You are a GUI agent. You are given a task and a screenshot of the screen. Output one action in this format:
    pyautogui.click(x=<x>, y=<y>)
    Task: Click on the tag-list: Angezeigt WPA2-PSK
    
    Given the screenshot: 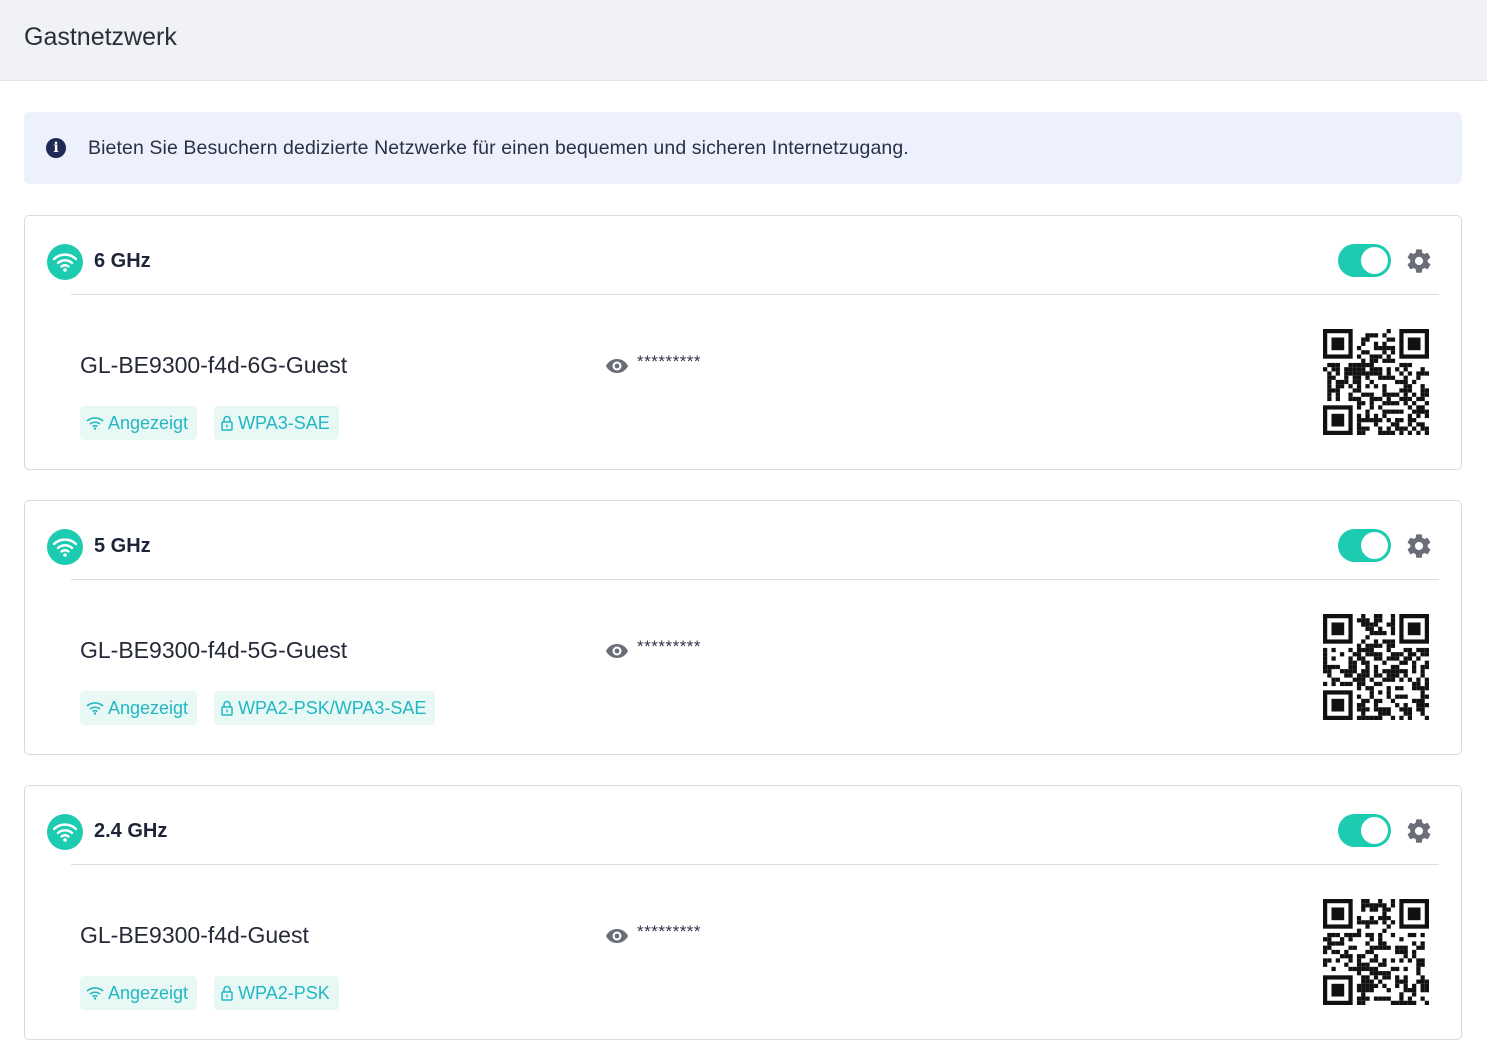 What is the action you would take?
    pyautogui.click(x=218, y=993)
    